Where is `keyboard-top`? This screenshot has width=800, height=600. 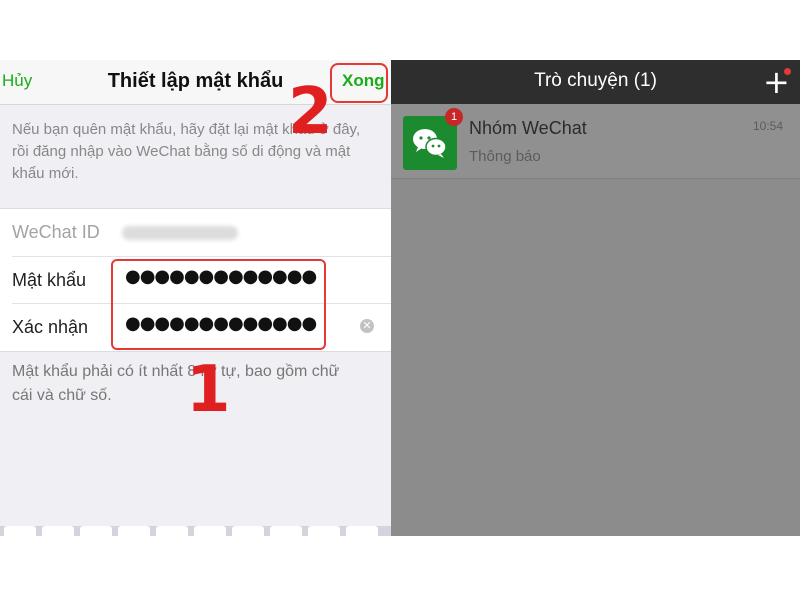 keyboard-top is located at coordinates (195, 531).